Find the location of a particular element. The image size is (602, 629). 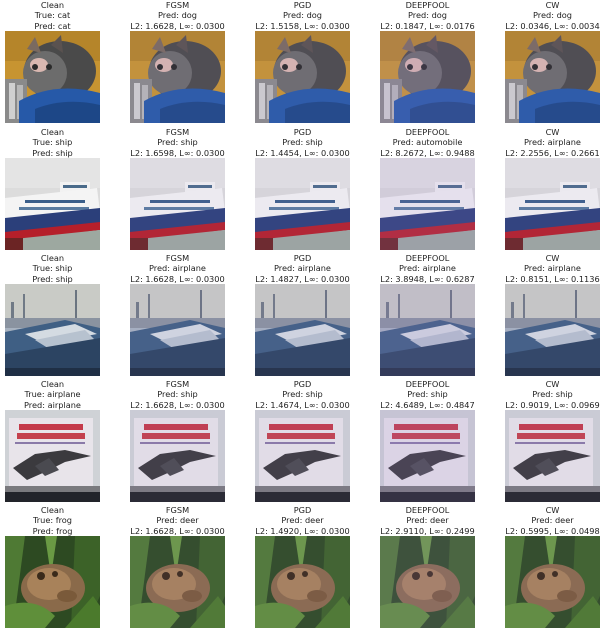

panel-title: FGSM Pred: ship L2: 1.6598, L∞: 0.0300 is located at coordinates (177, 142).